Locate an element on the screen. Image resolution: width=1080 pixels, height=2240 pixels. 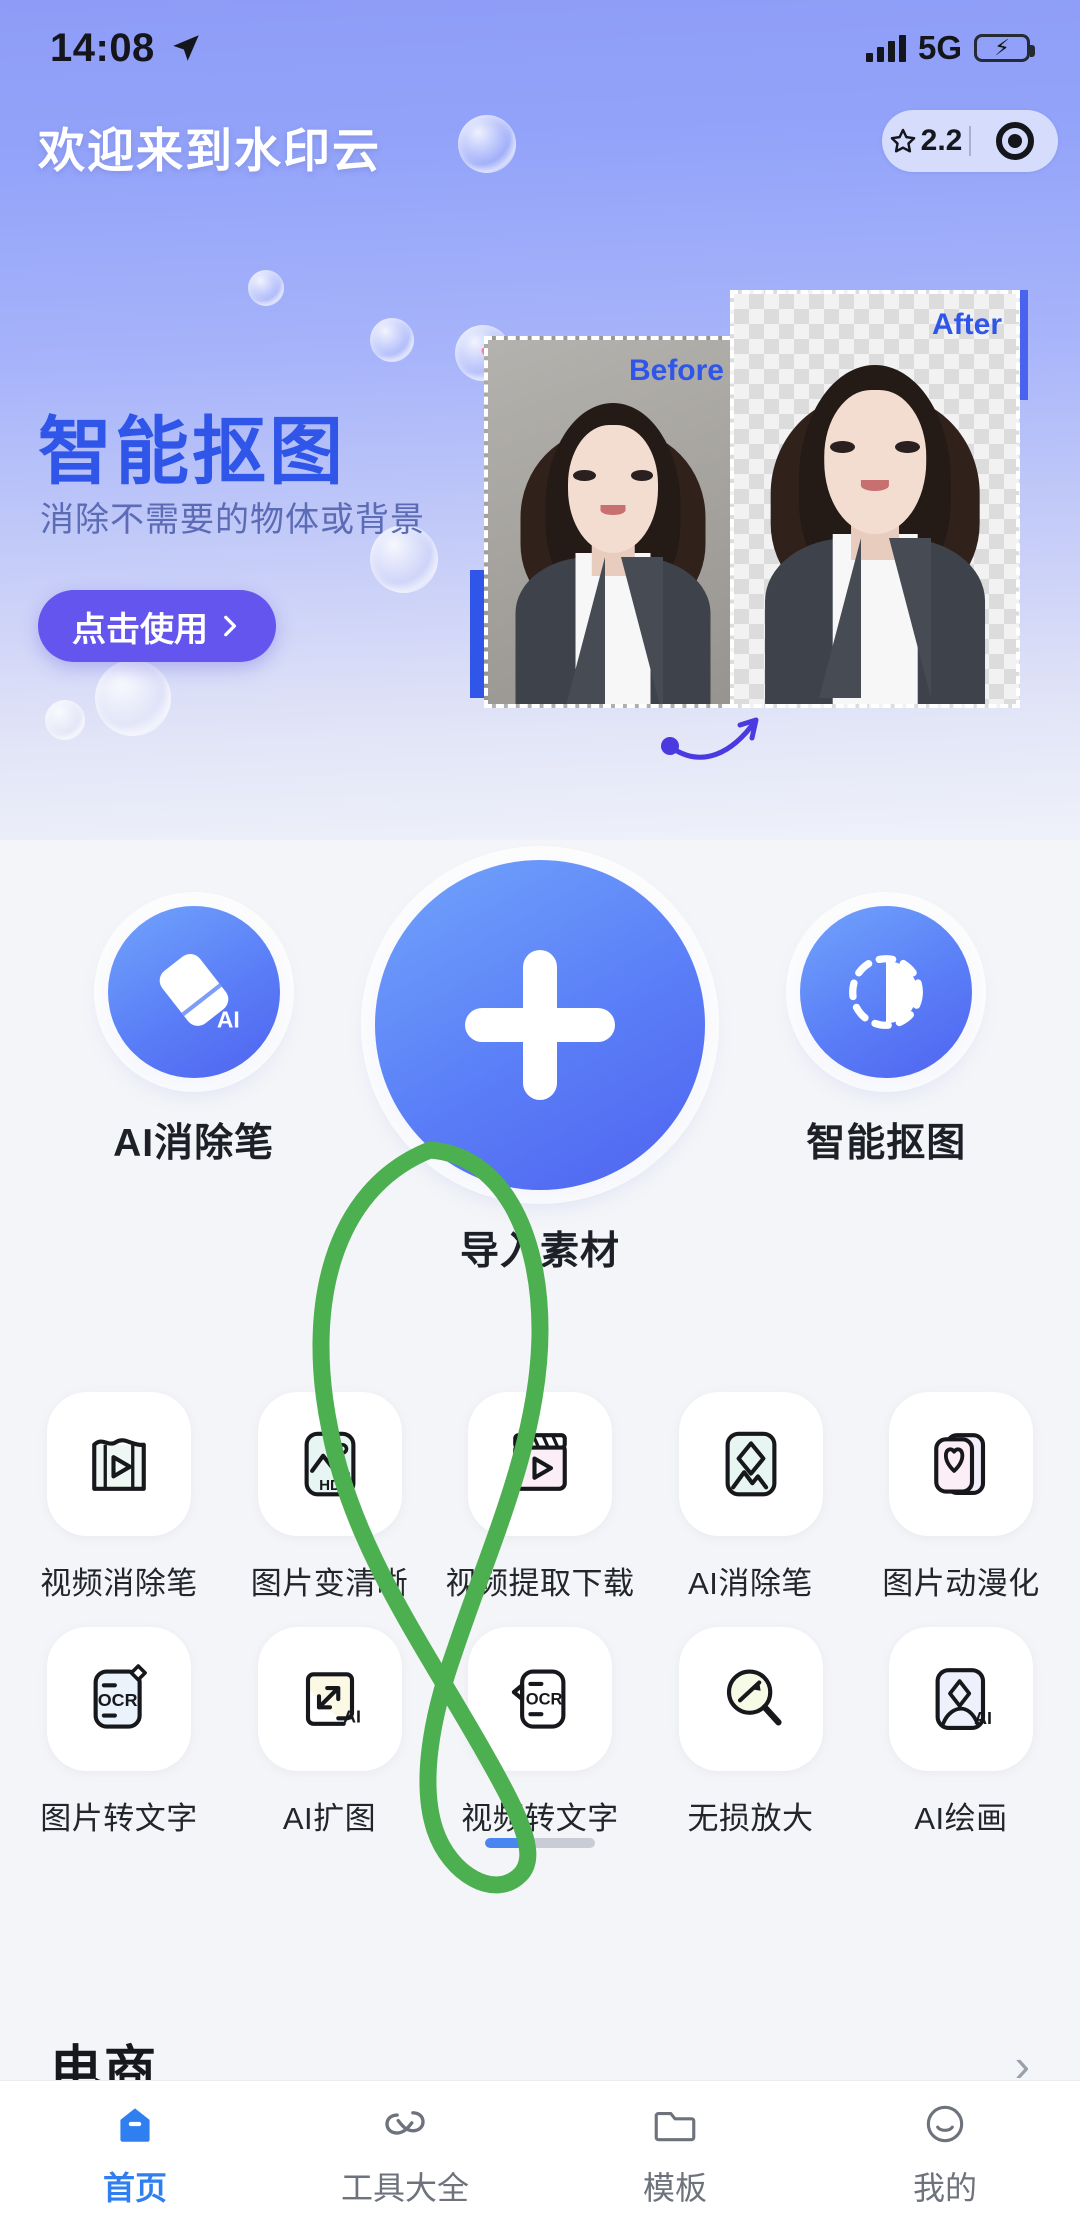
video-ocr-icon: OCR is located at coordinates (540, 1699).